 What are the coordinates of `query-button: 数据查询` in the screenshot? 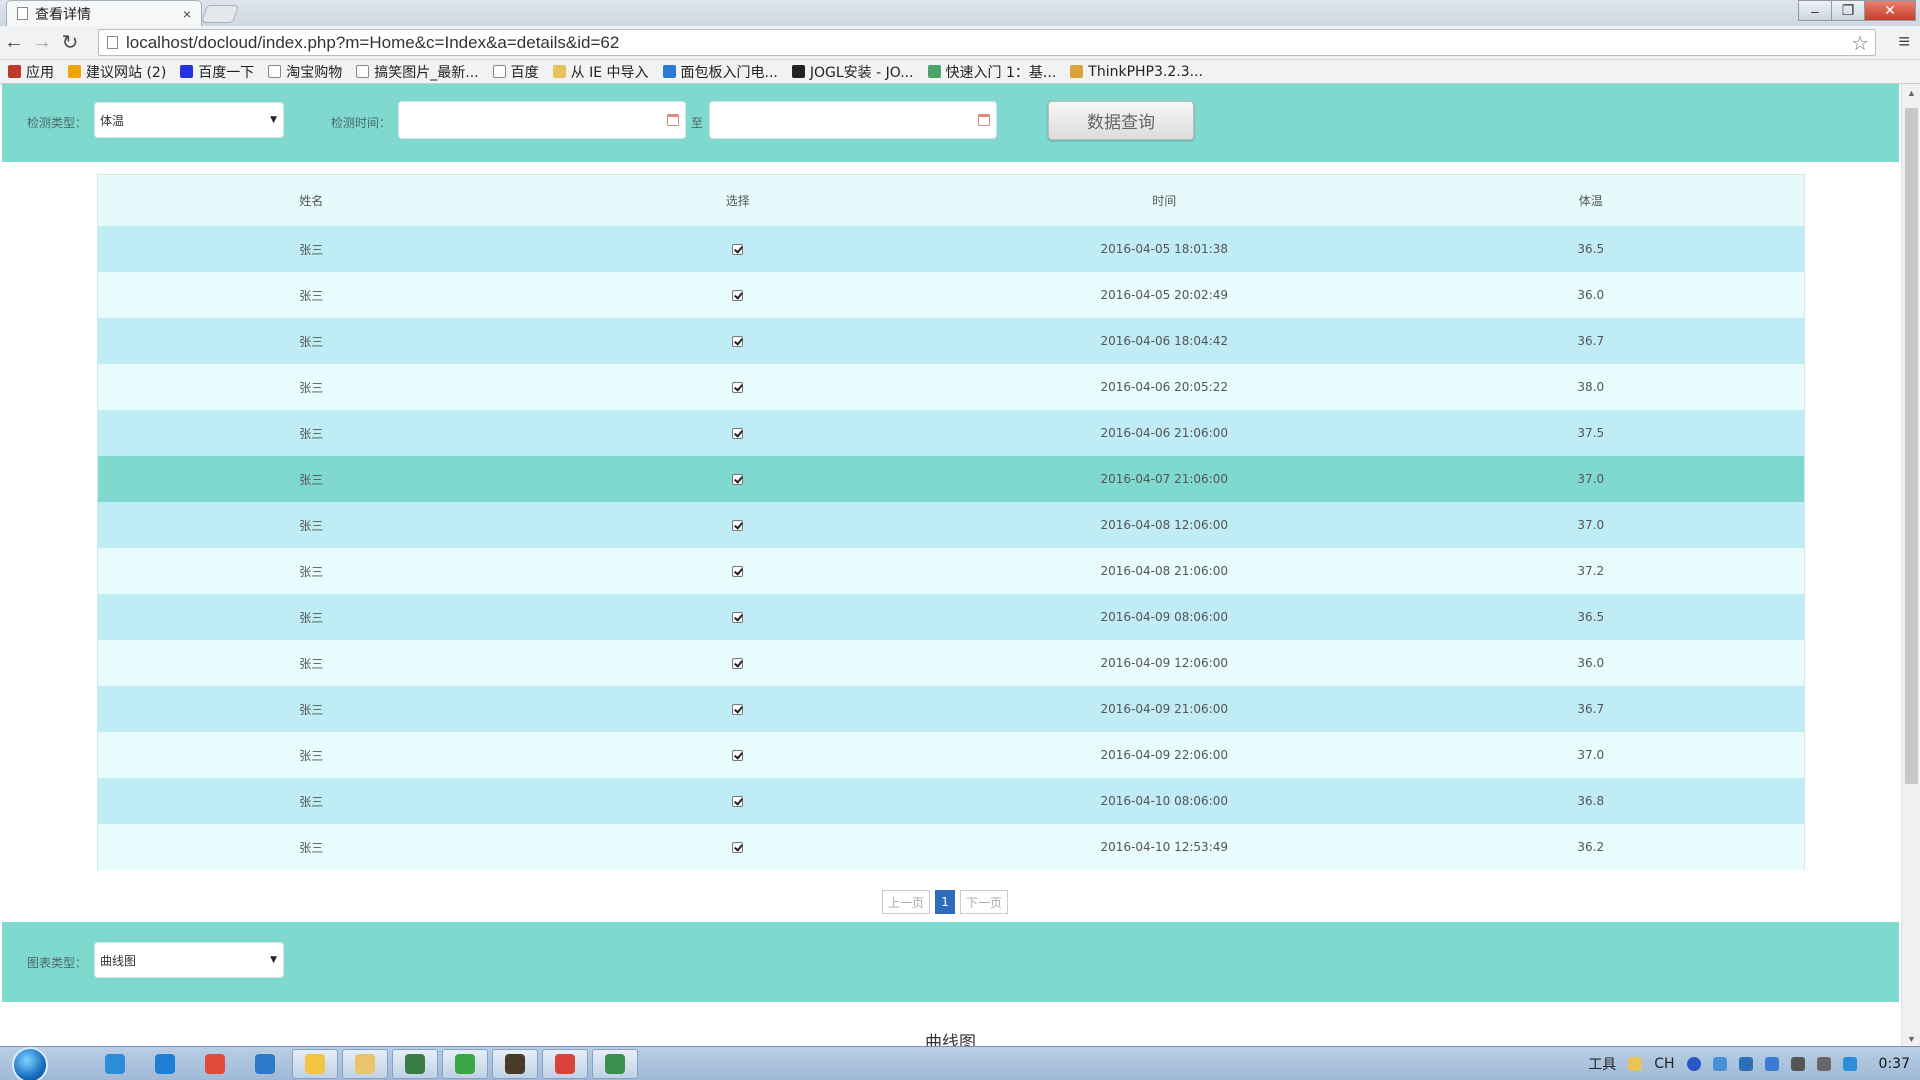 It's located at (1121, 120).